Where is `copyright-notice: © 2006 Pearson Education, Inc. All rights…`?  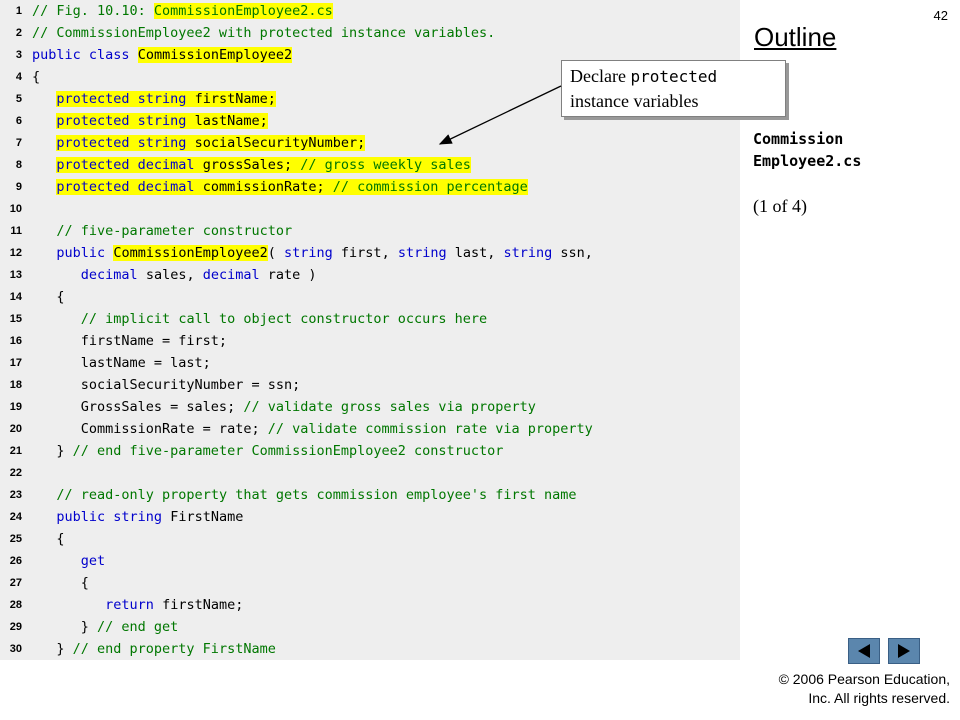 copyright-notice: © 2006 Pearson Education, Inc. All rights… is located at coordinates (864, 689).